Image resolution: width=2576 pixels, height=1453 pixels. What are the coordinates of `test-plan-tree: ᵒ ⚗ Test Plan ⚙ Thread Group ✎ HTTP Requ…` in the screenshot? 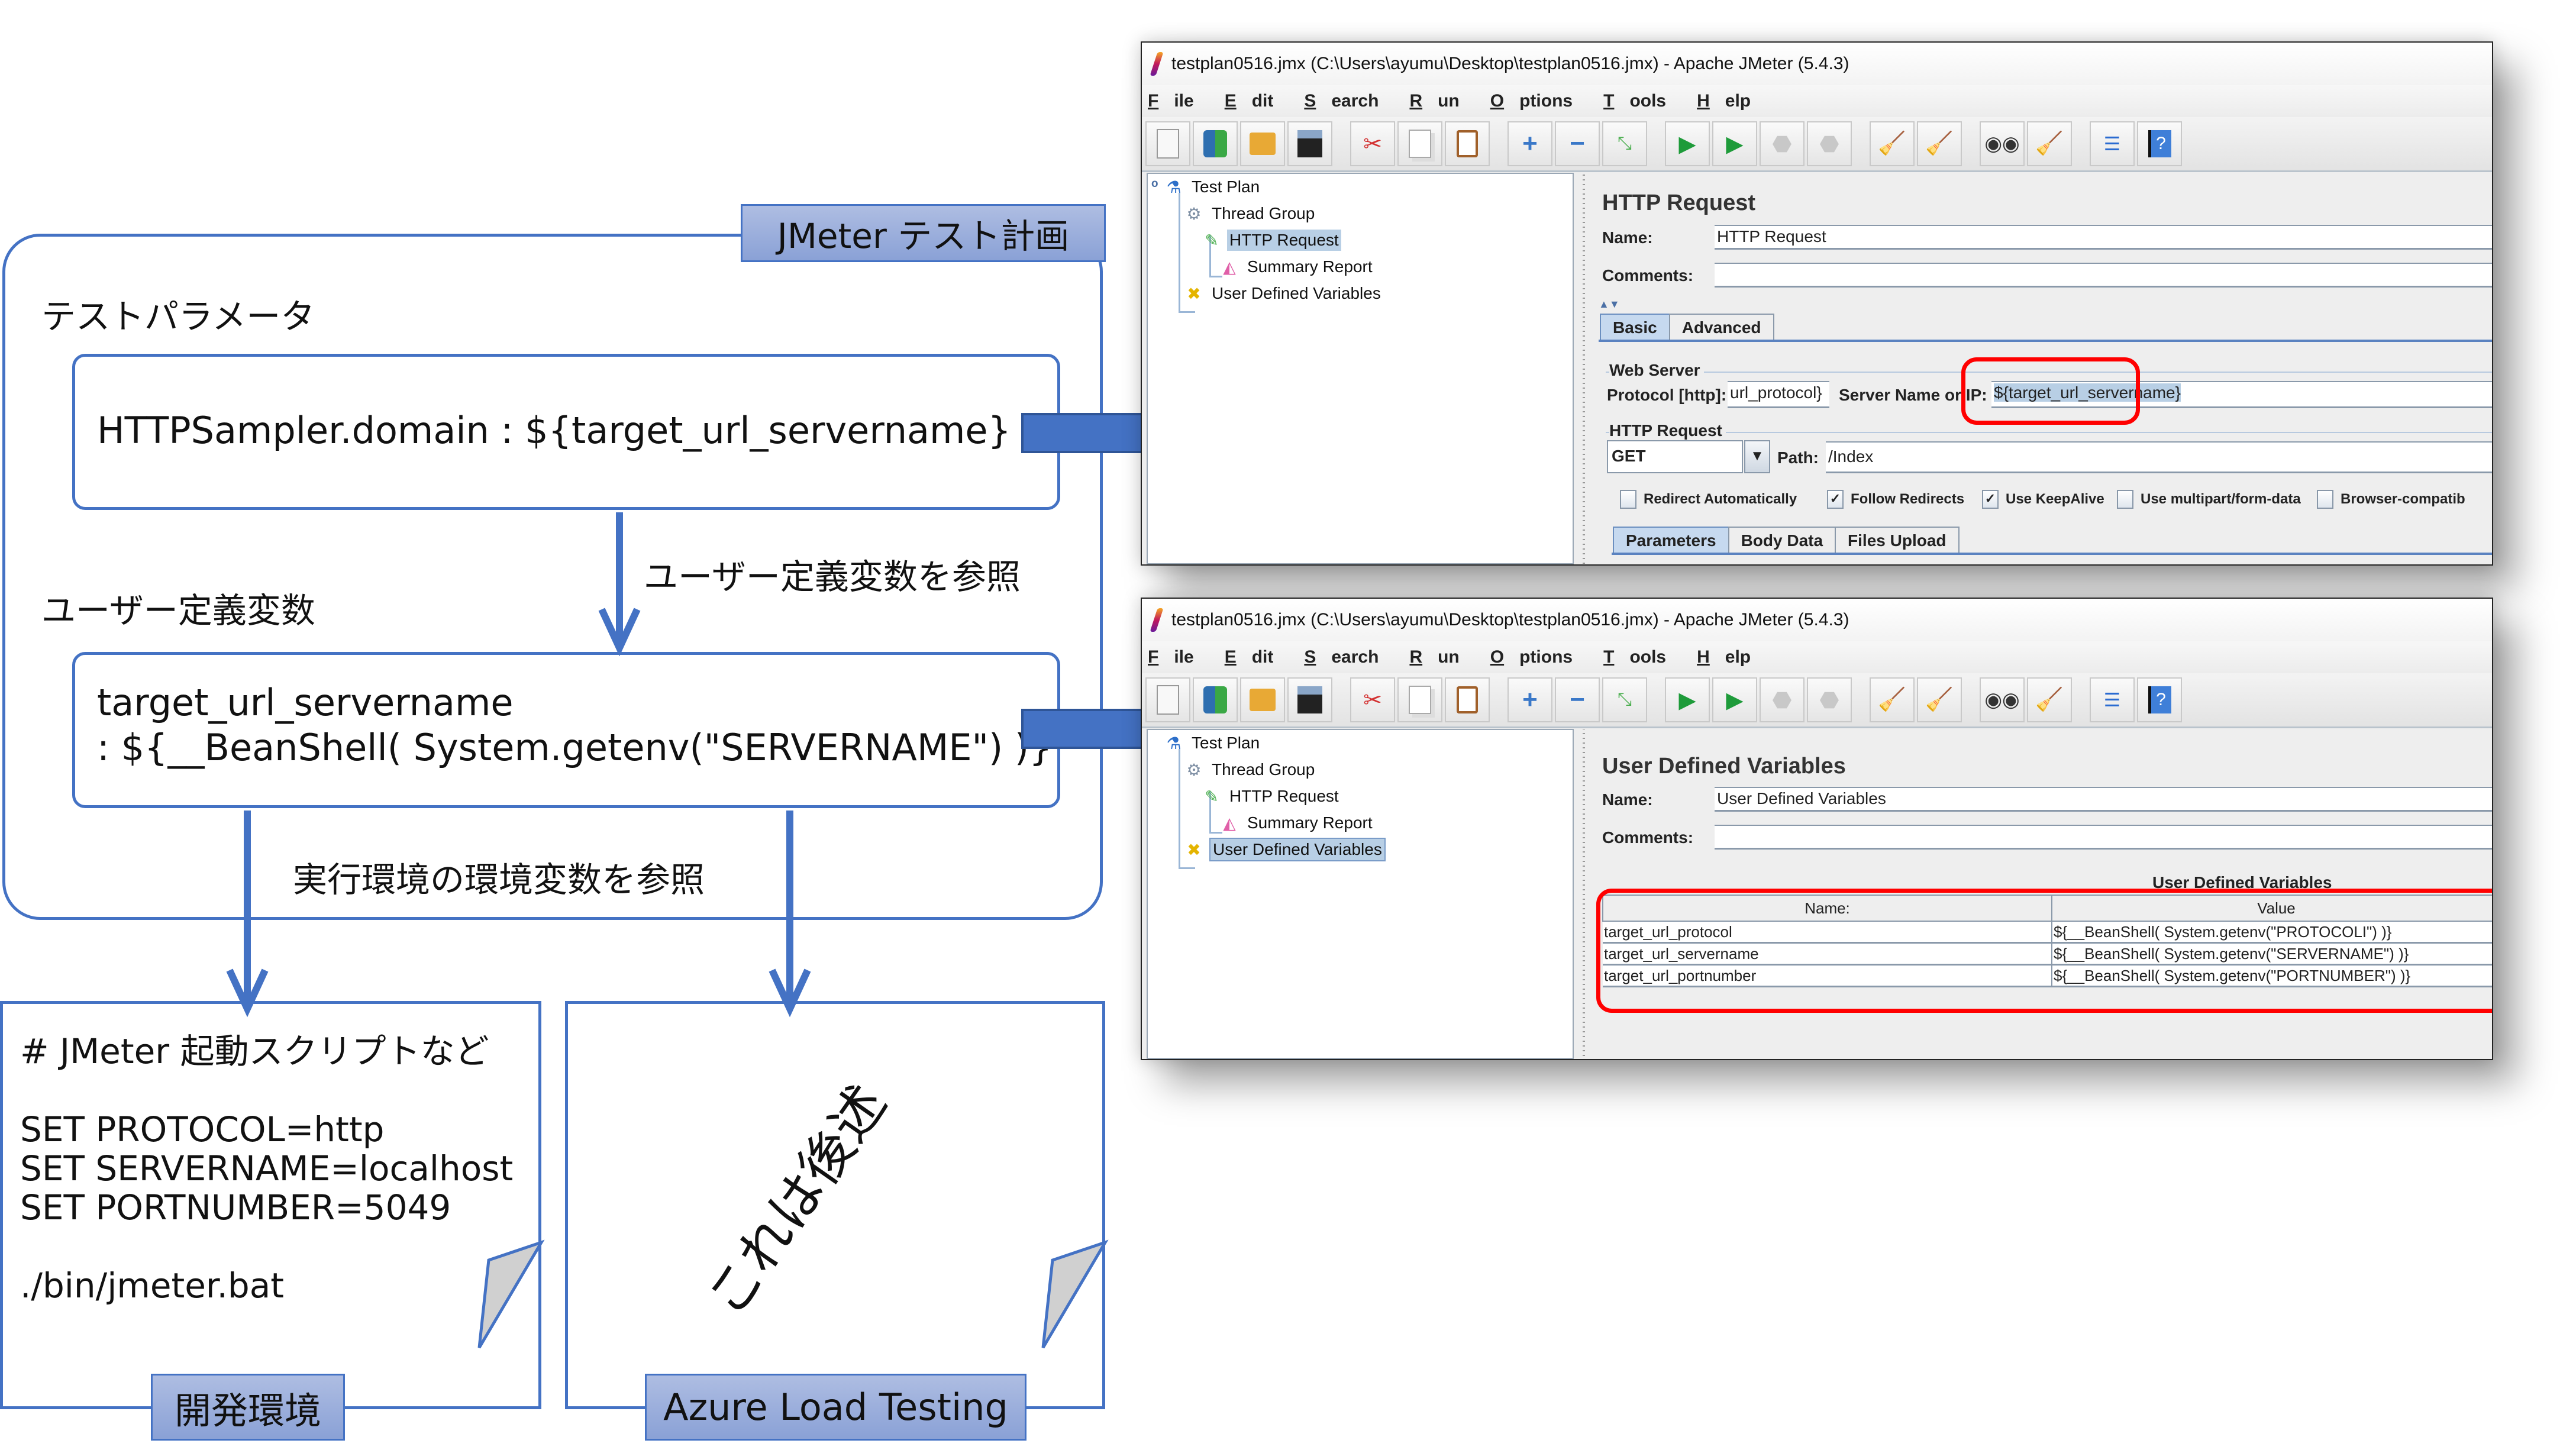 It's located at (1360, 369).